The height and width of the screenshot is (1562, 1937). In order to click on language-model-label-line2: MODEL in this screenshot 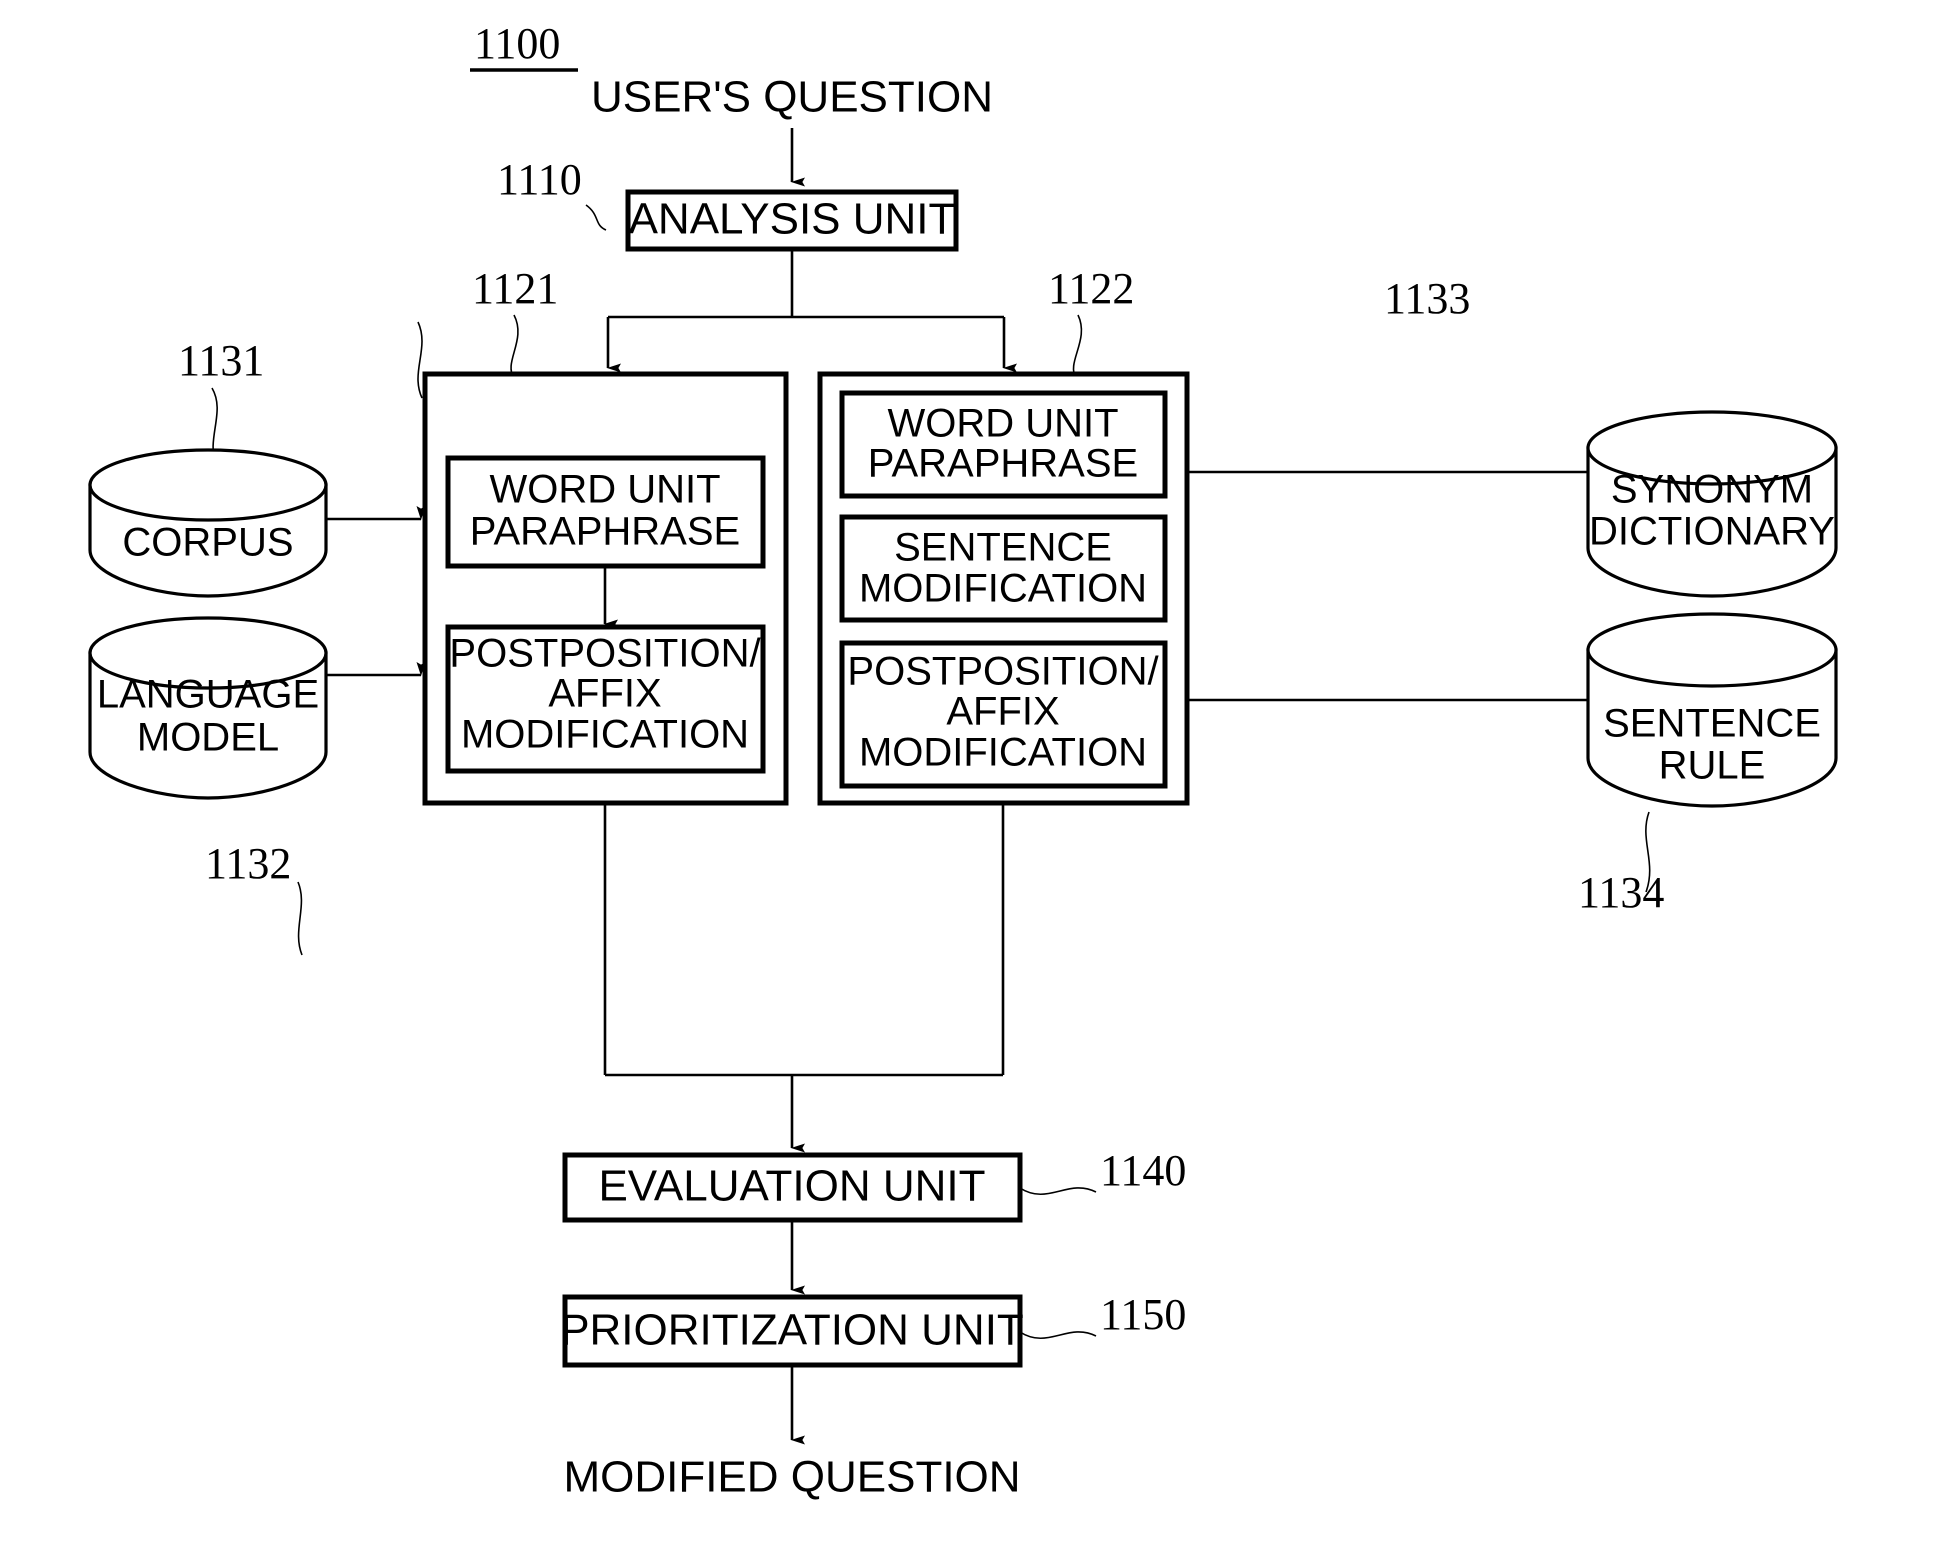, I will do `click(208, 738)`.